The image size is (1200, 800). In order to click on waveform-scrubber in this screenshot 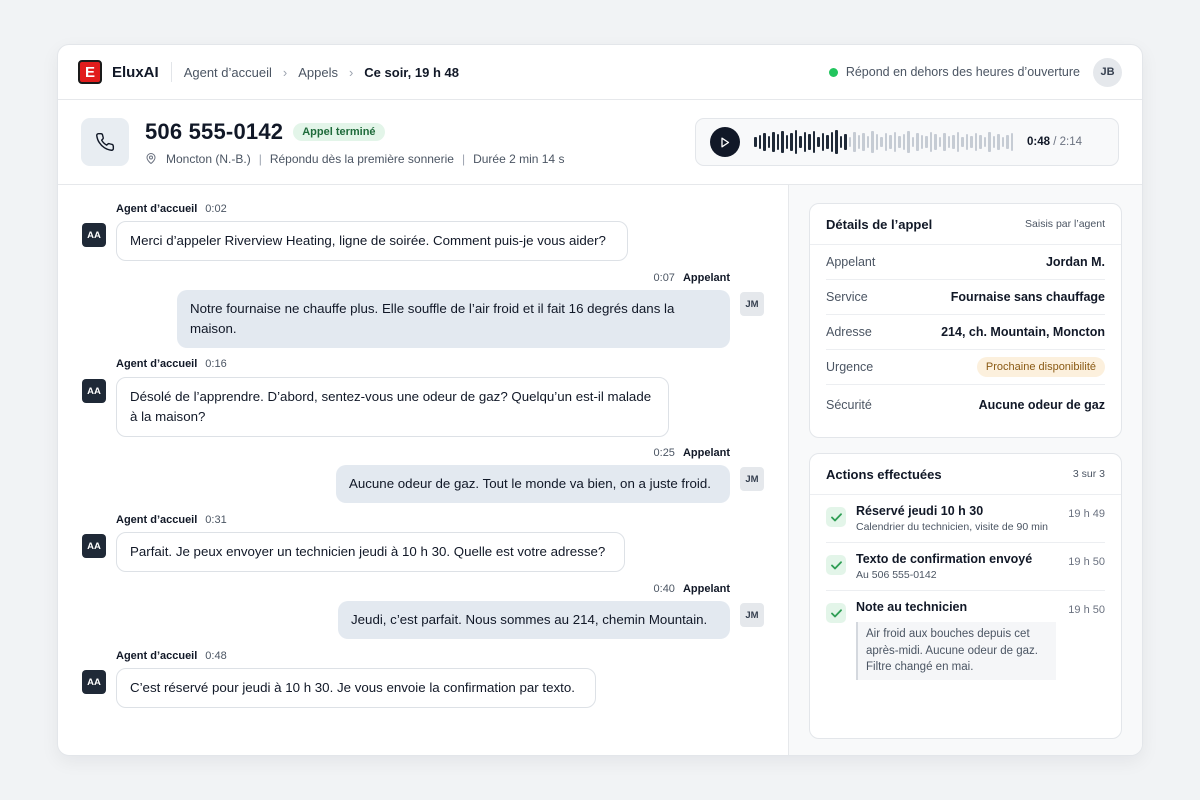, I will do `click(883, 142)`.